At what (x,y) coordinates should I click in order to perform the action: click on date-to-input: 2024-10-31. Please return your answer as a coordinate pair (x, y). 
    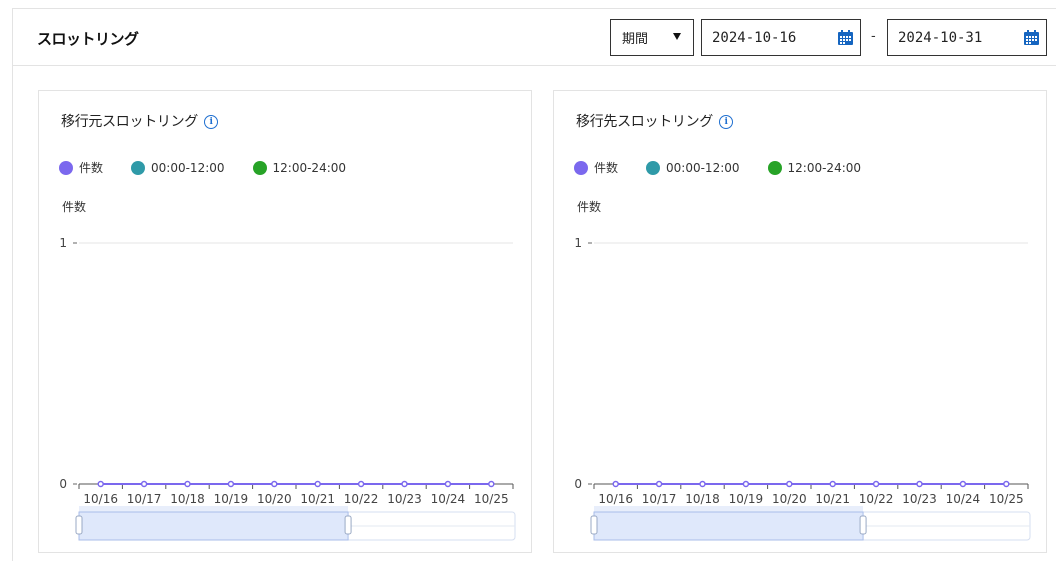
    Looking at the image, I should click on (967, 37).